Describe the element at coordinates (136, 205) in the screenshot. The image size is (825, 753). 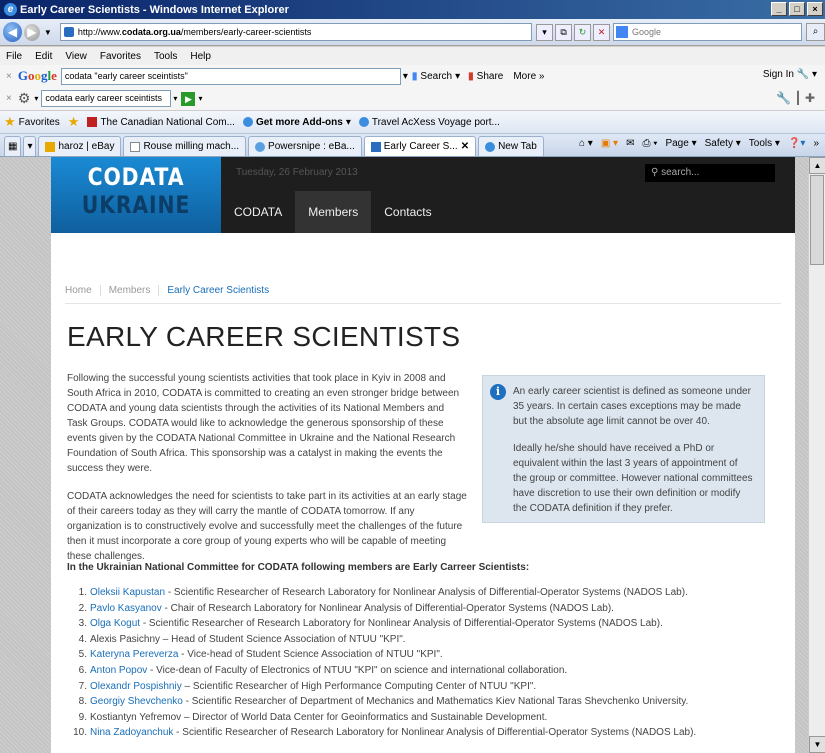
I see `logo-line2: UKRAINE` at that location.